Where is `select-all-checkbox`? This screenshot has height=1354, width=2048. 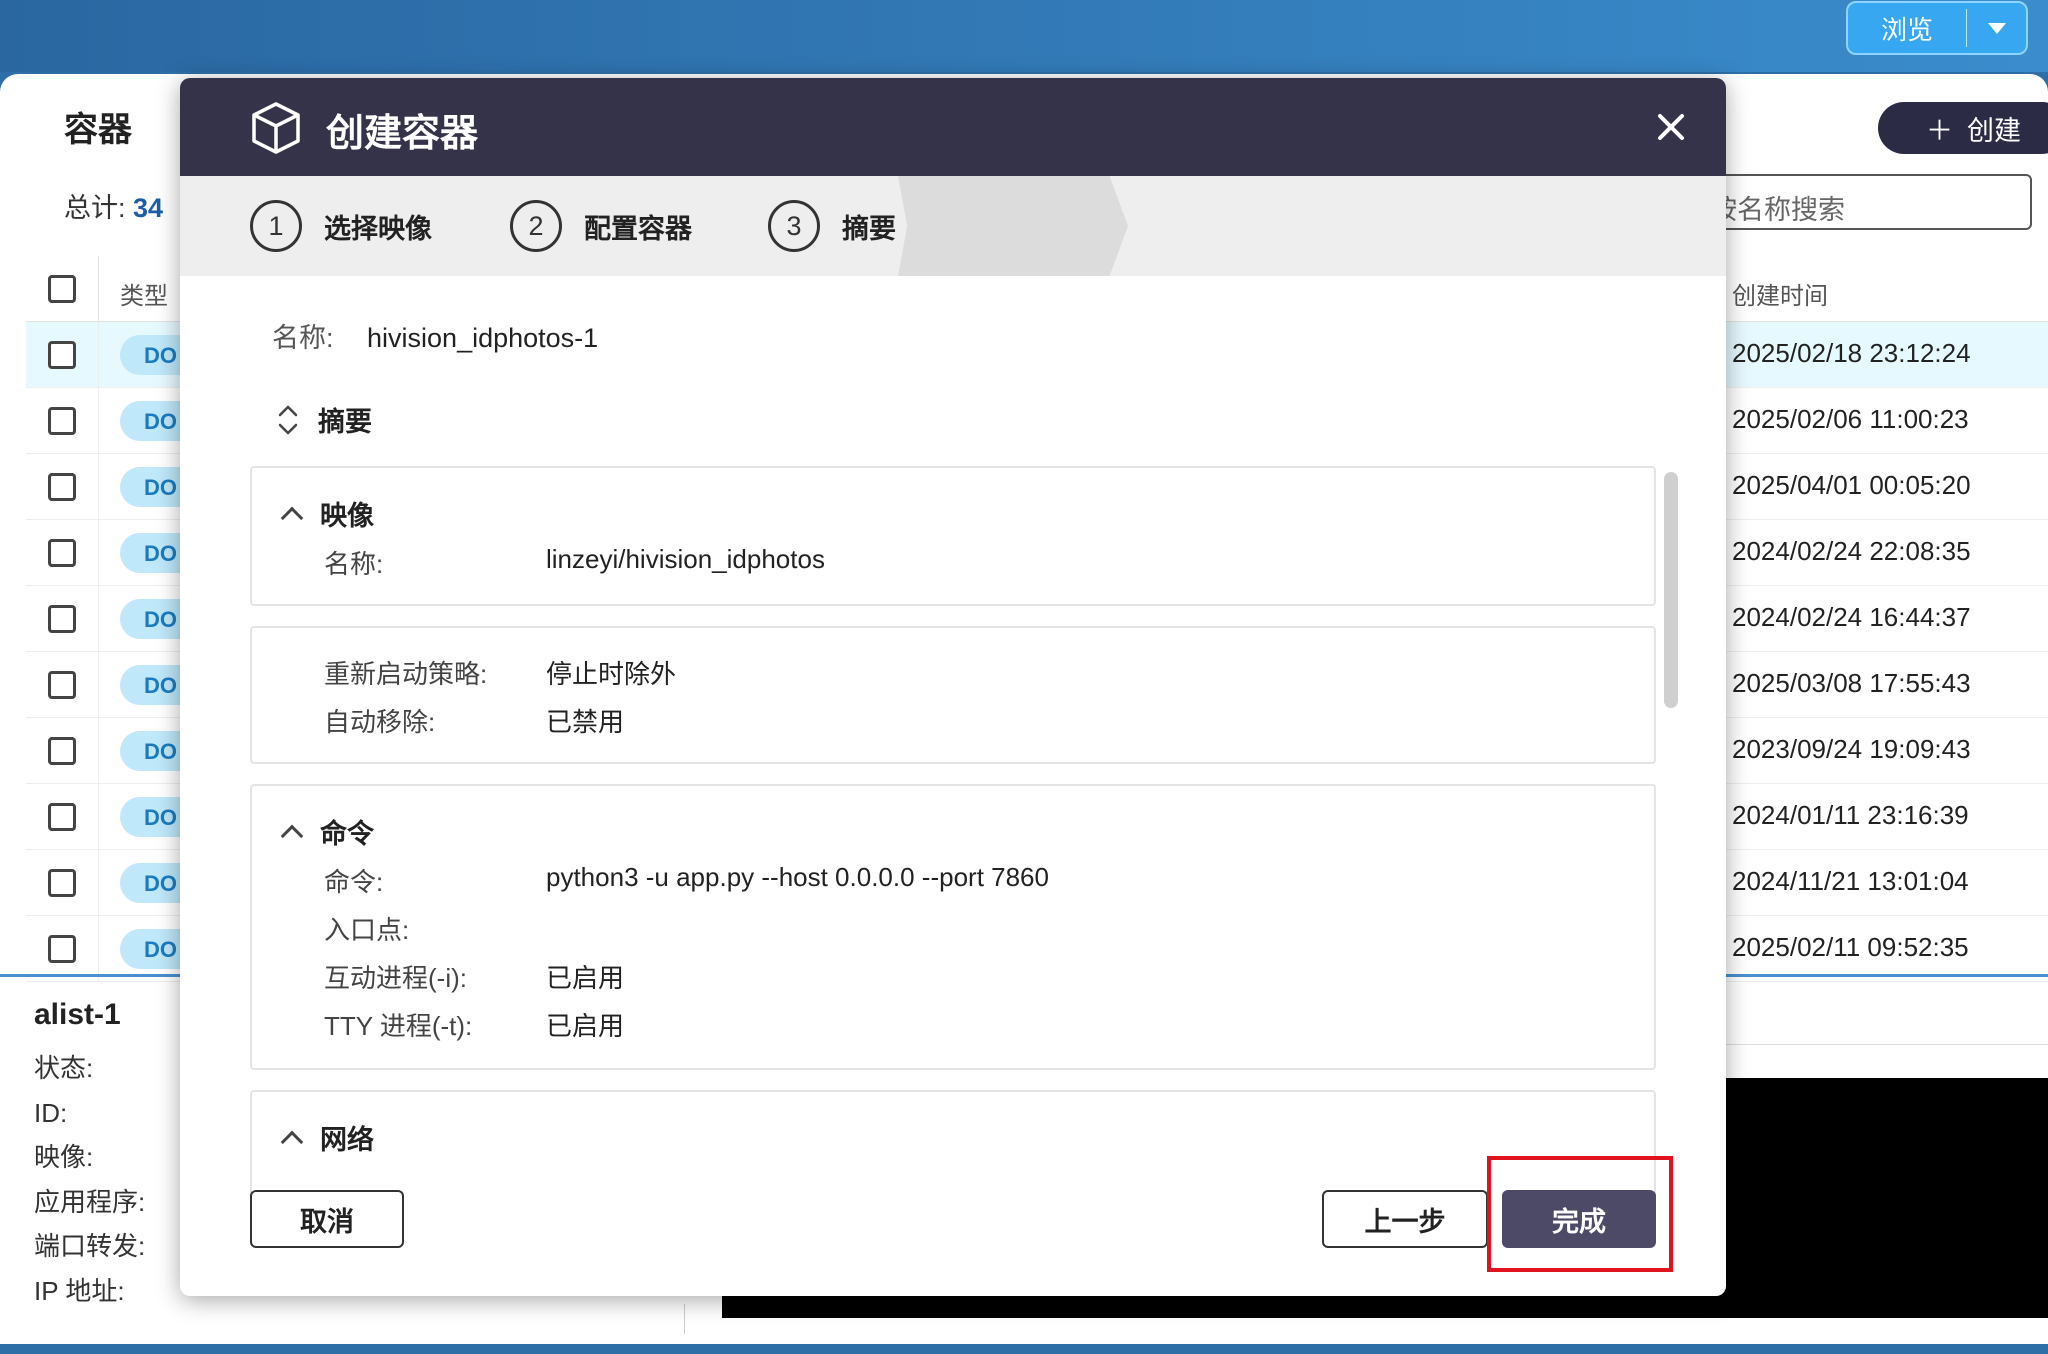 select-all-checkbox is located at coordinates (62, 289).